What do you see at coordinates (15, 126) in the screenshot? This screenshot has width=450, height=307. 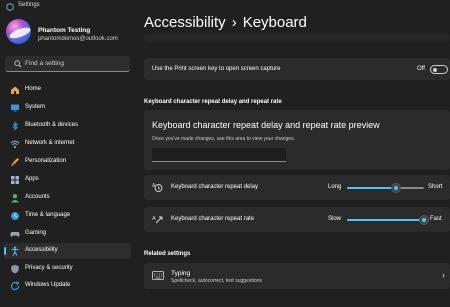 I see `bluetooth-icon` at bounding box center [15, 126].